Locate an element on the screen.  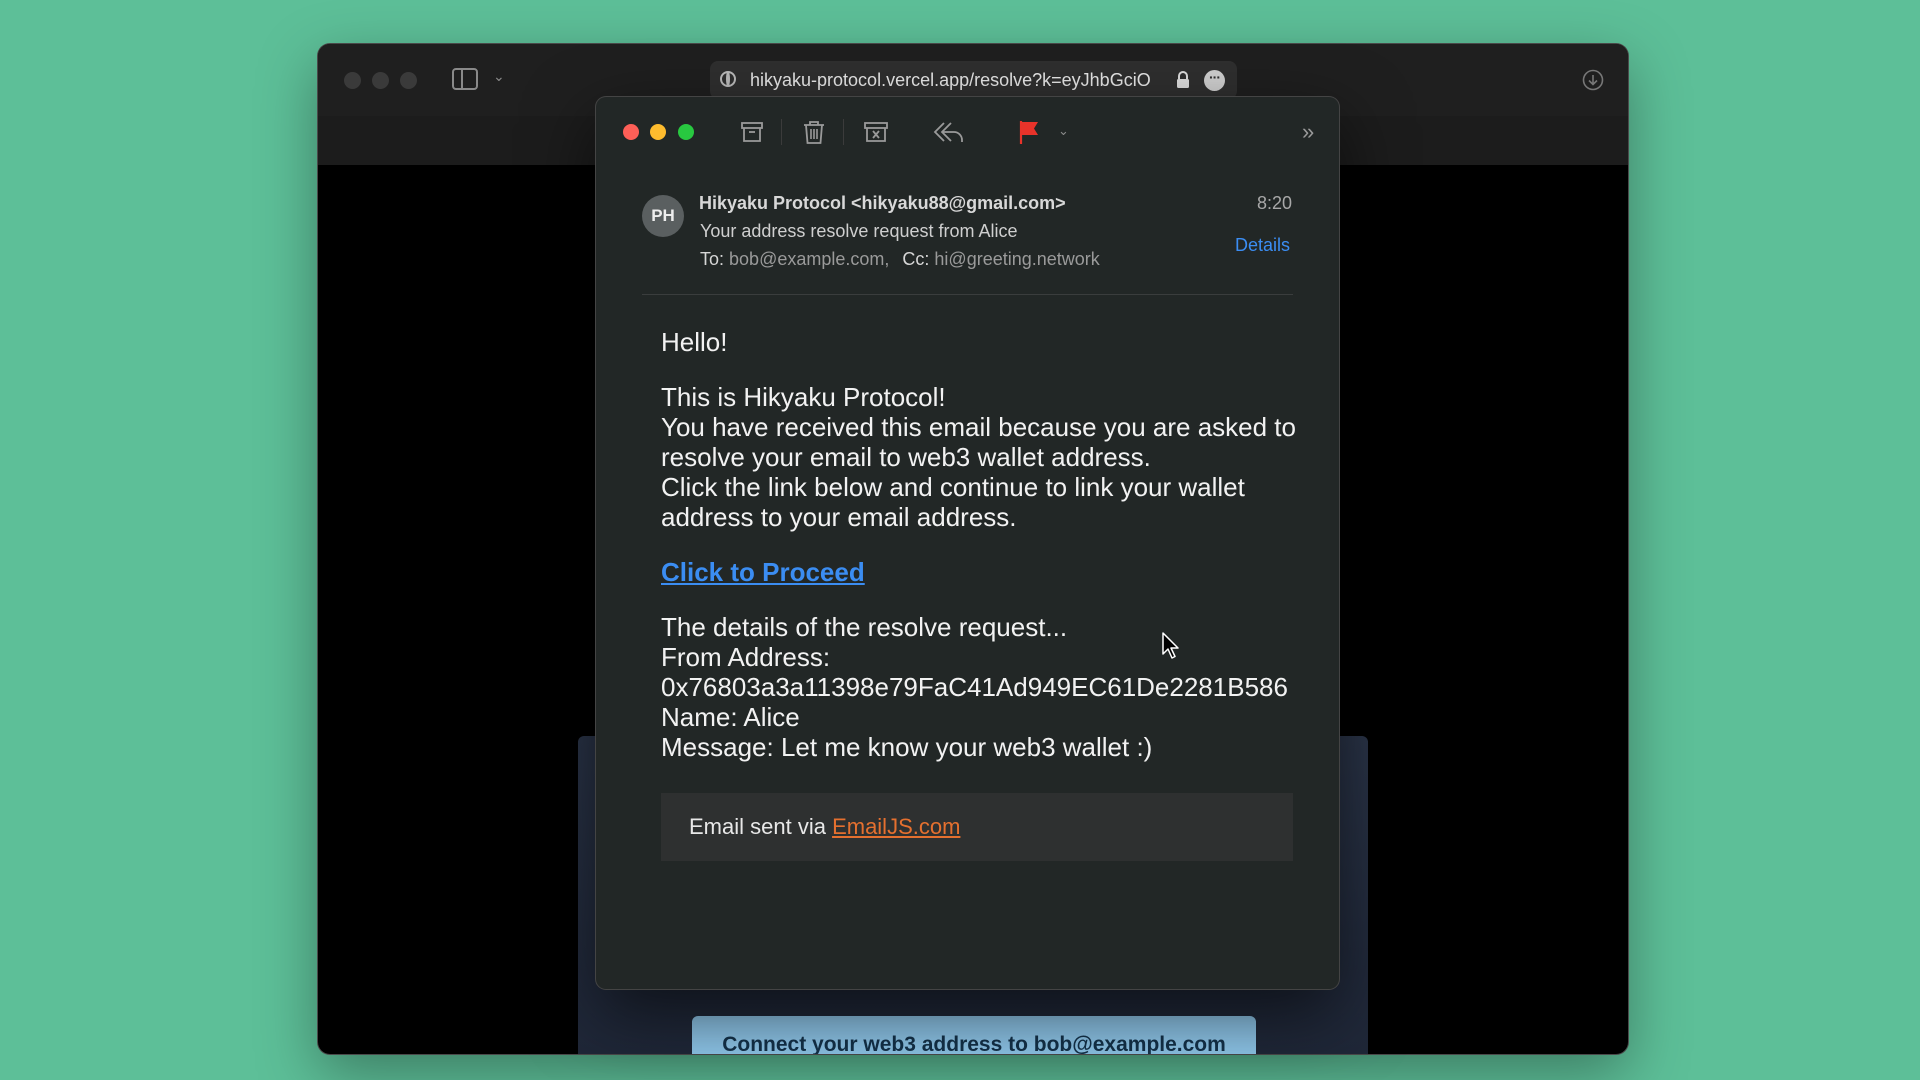
footer-prefix: Email sent via is located at coordinates (761, 826).